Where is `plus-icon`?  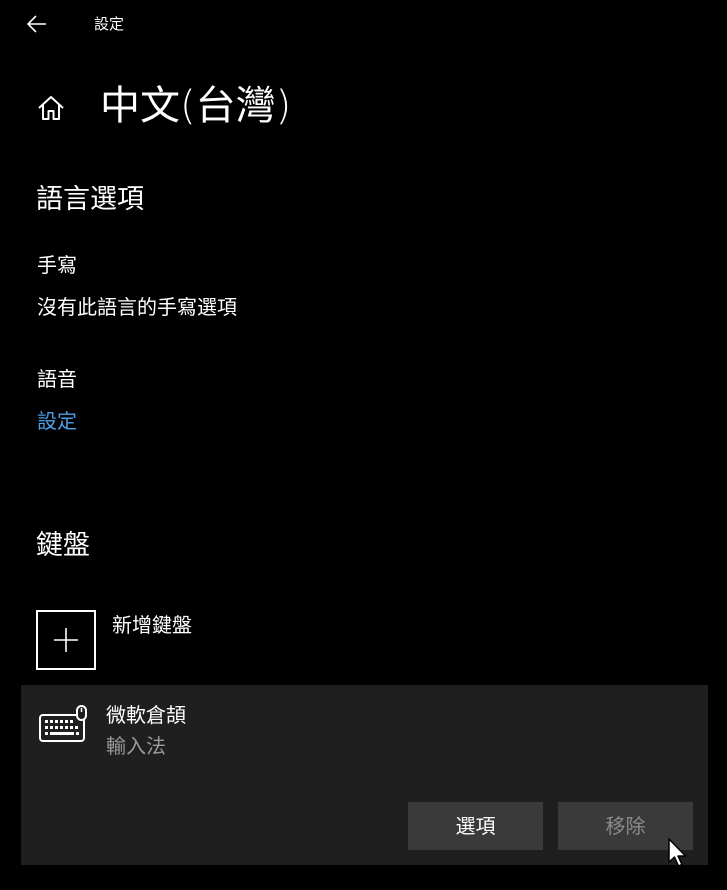 plus-icon is located at coordinates (66, 640).